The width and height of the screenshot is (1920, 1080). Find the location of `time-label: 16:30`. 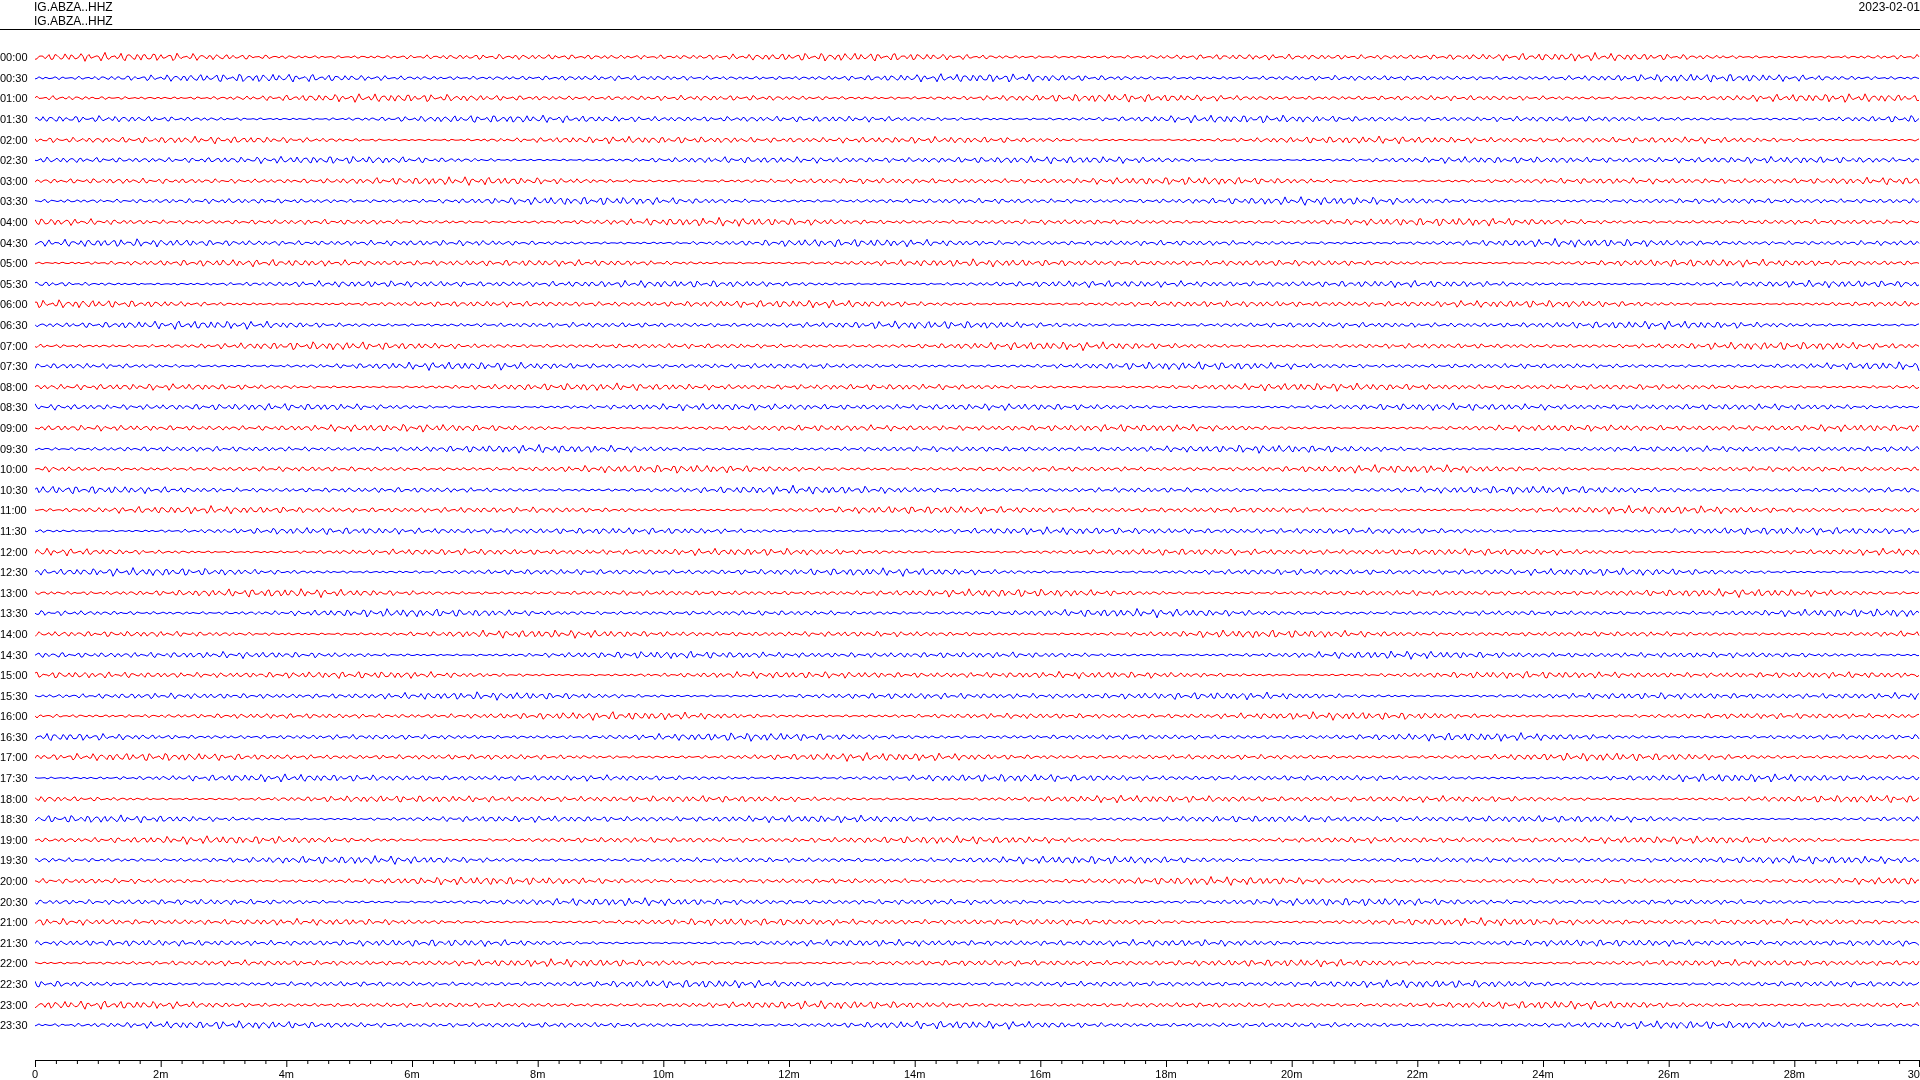

time-label: 16:30 is located at coordinates (14, 736).